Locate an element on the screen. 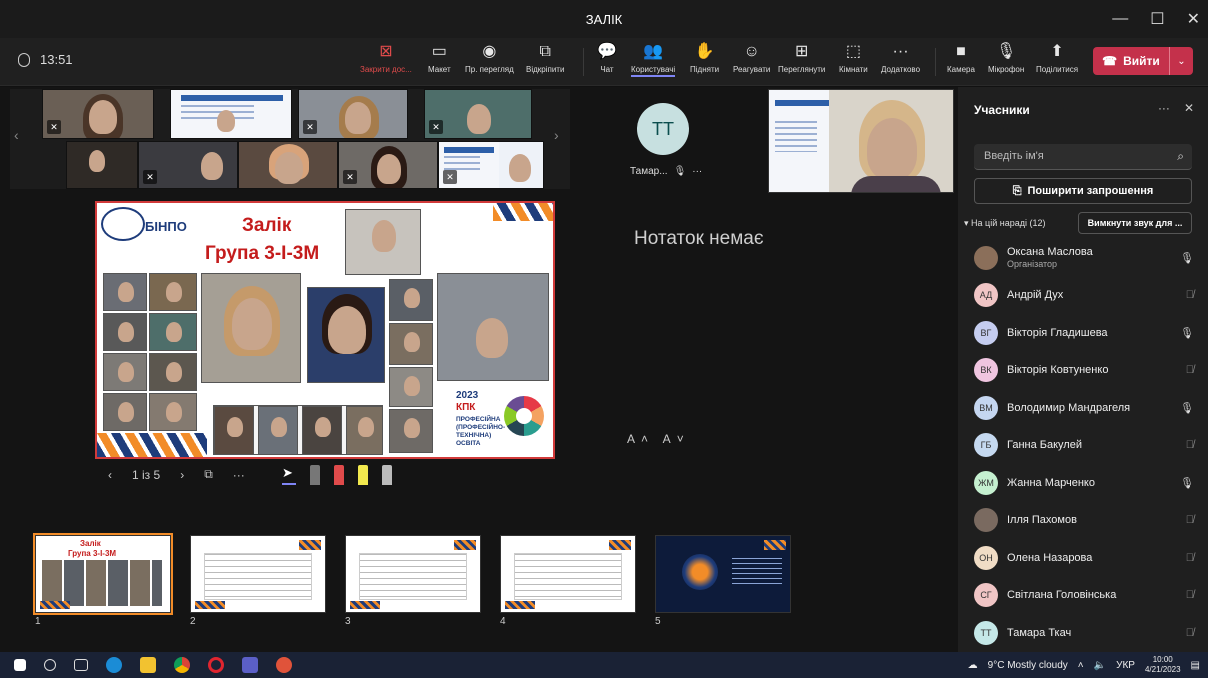  weather-text: 9°C Mostly cloudy is located at coordinates (1028, 665).